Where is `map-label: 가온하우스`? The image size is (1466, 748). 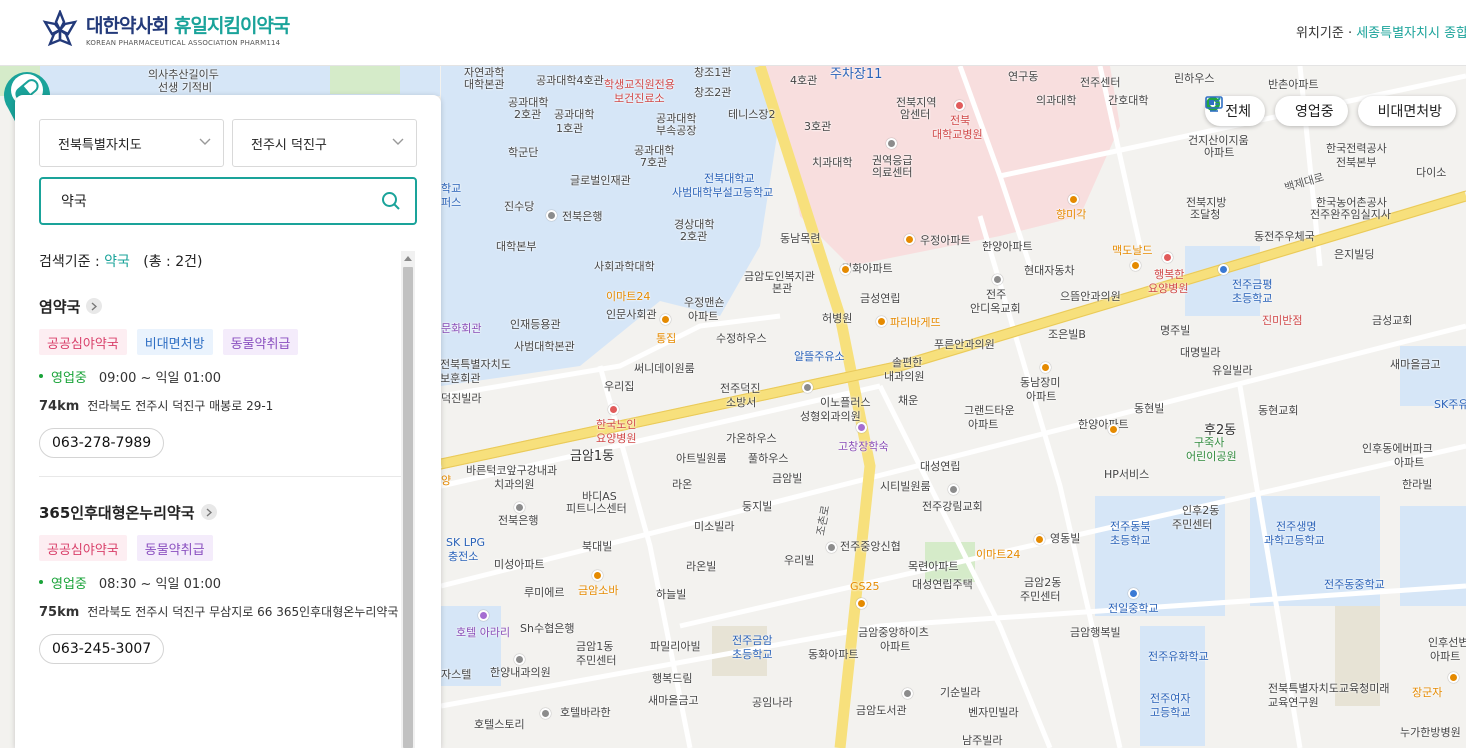 map-label: 가온하우스 is located at coordinates (751, 438).